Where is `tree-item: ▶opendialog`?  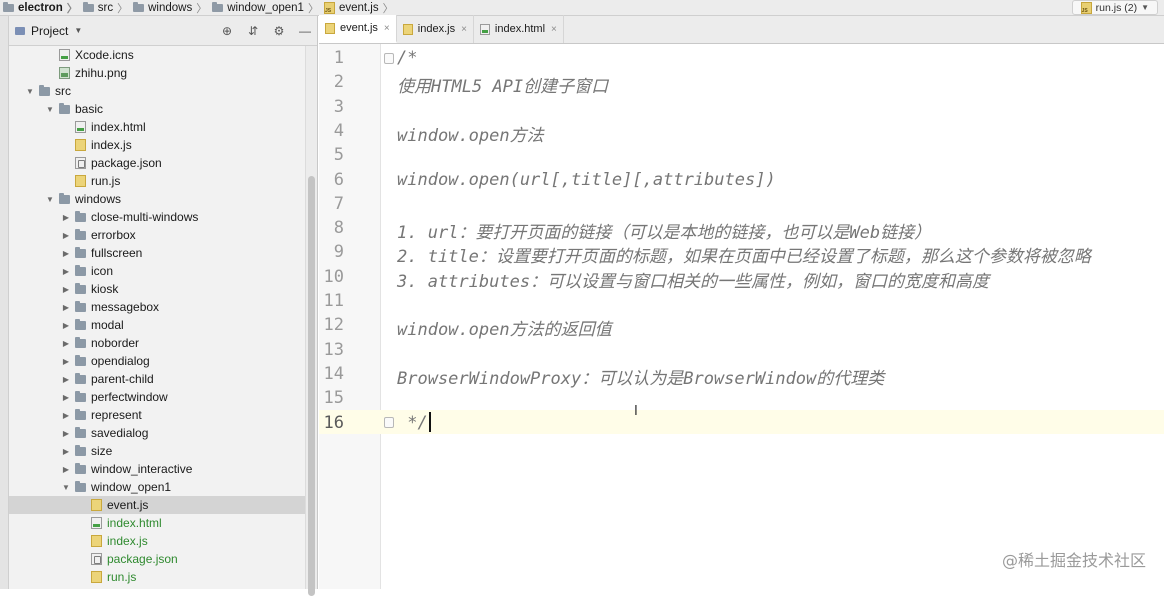
tree-item: ▶opendialog is located at coordinates (157, 361).